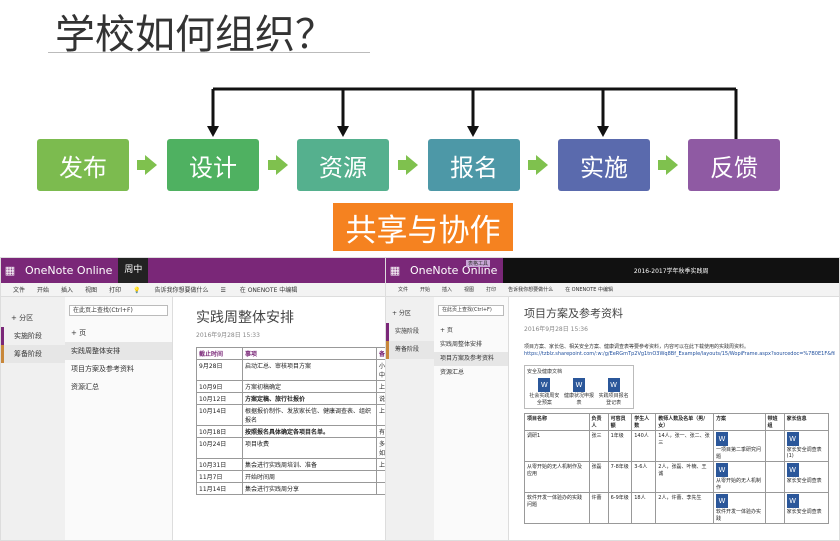 The width and height of the screenshot is (840, 541). Describe the element at coordinates (684, 477) in the screenshot. I see `table-cell: 2人，张磊、叶楠、王诚` at that location.